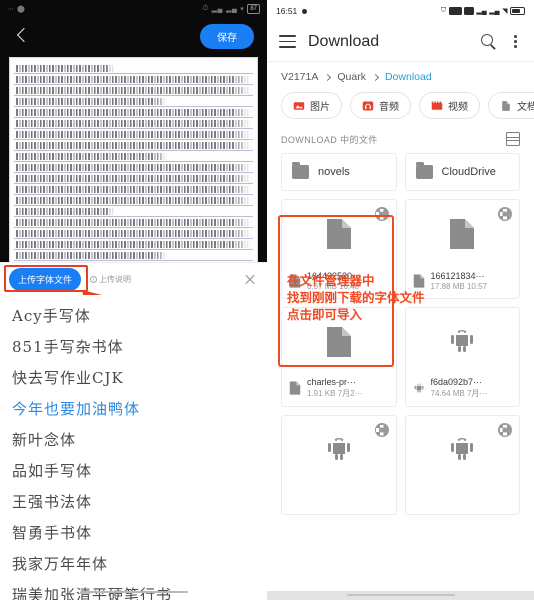 This screenshot has width=534, height=600. Describe the element at coordinates (351, 77) in the screenshot. I see `breadcrumb-item-quark: Quark` at that location.